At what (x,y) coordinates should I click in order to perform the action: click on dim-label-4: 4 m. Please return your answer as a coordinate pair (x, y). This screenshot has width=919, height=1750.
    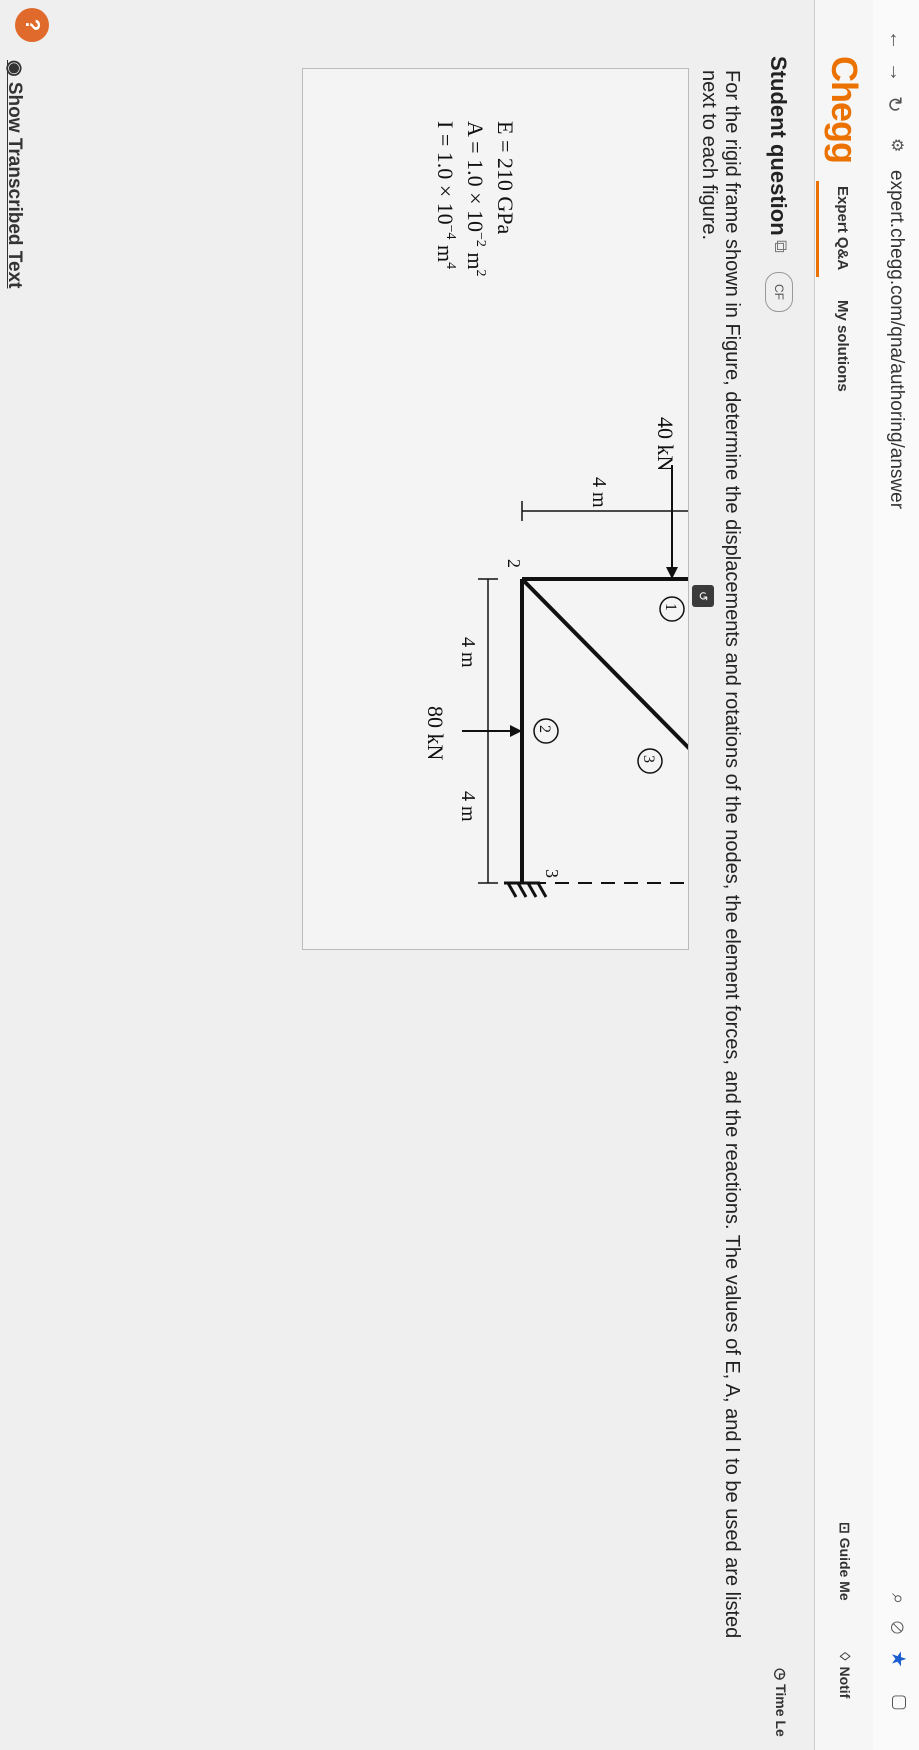
    Looking at the image, I should click on (468, 806).